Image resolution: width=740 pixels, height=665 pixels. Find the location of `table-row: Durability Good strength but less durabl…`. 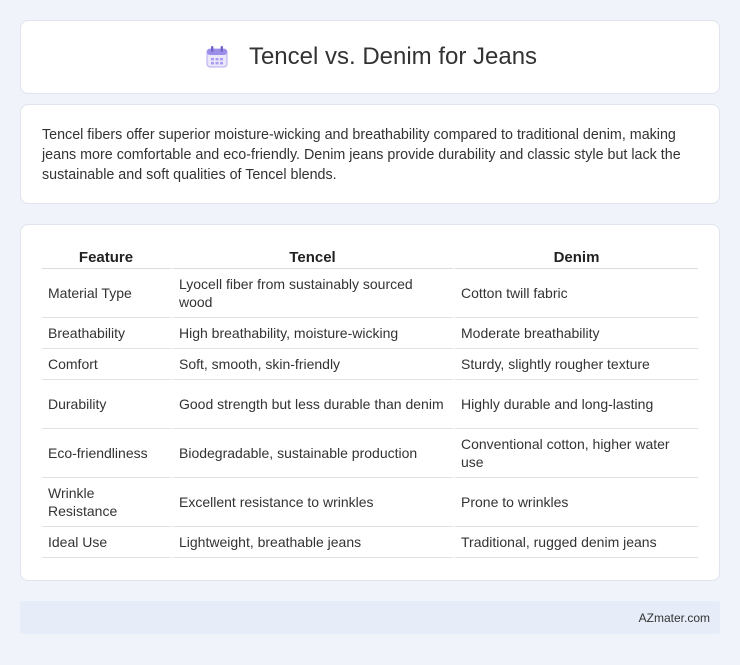

table-row: Durability Good strength but less durabl… is located at coordinates (370, 404).